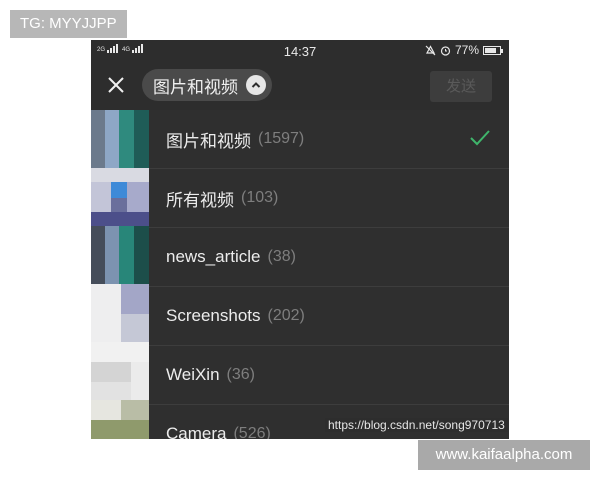  What do you see at coordinates (480, 138) in the screenshot?
I see `check-icon` at bounding box center [480, 138].